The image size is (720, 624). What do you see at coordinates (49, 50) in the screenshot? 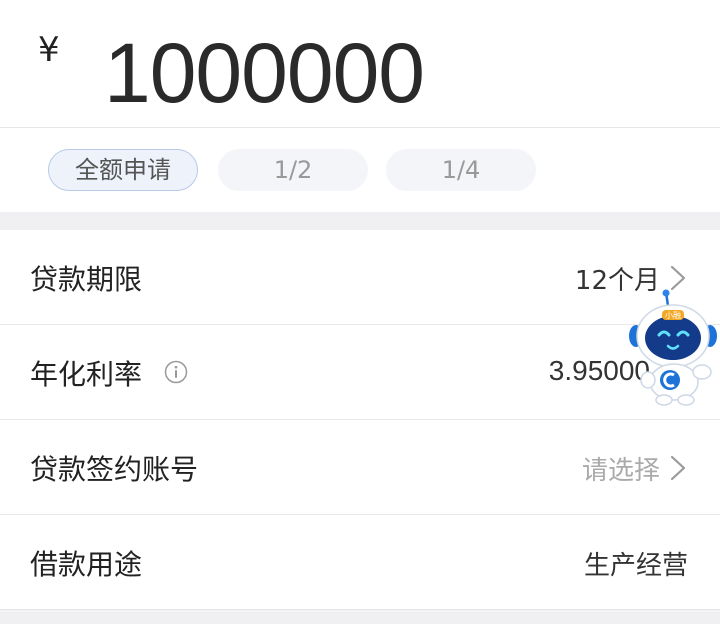
I see `currency-symbol: ¥` at bounding box center [49, 50].